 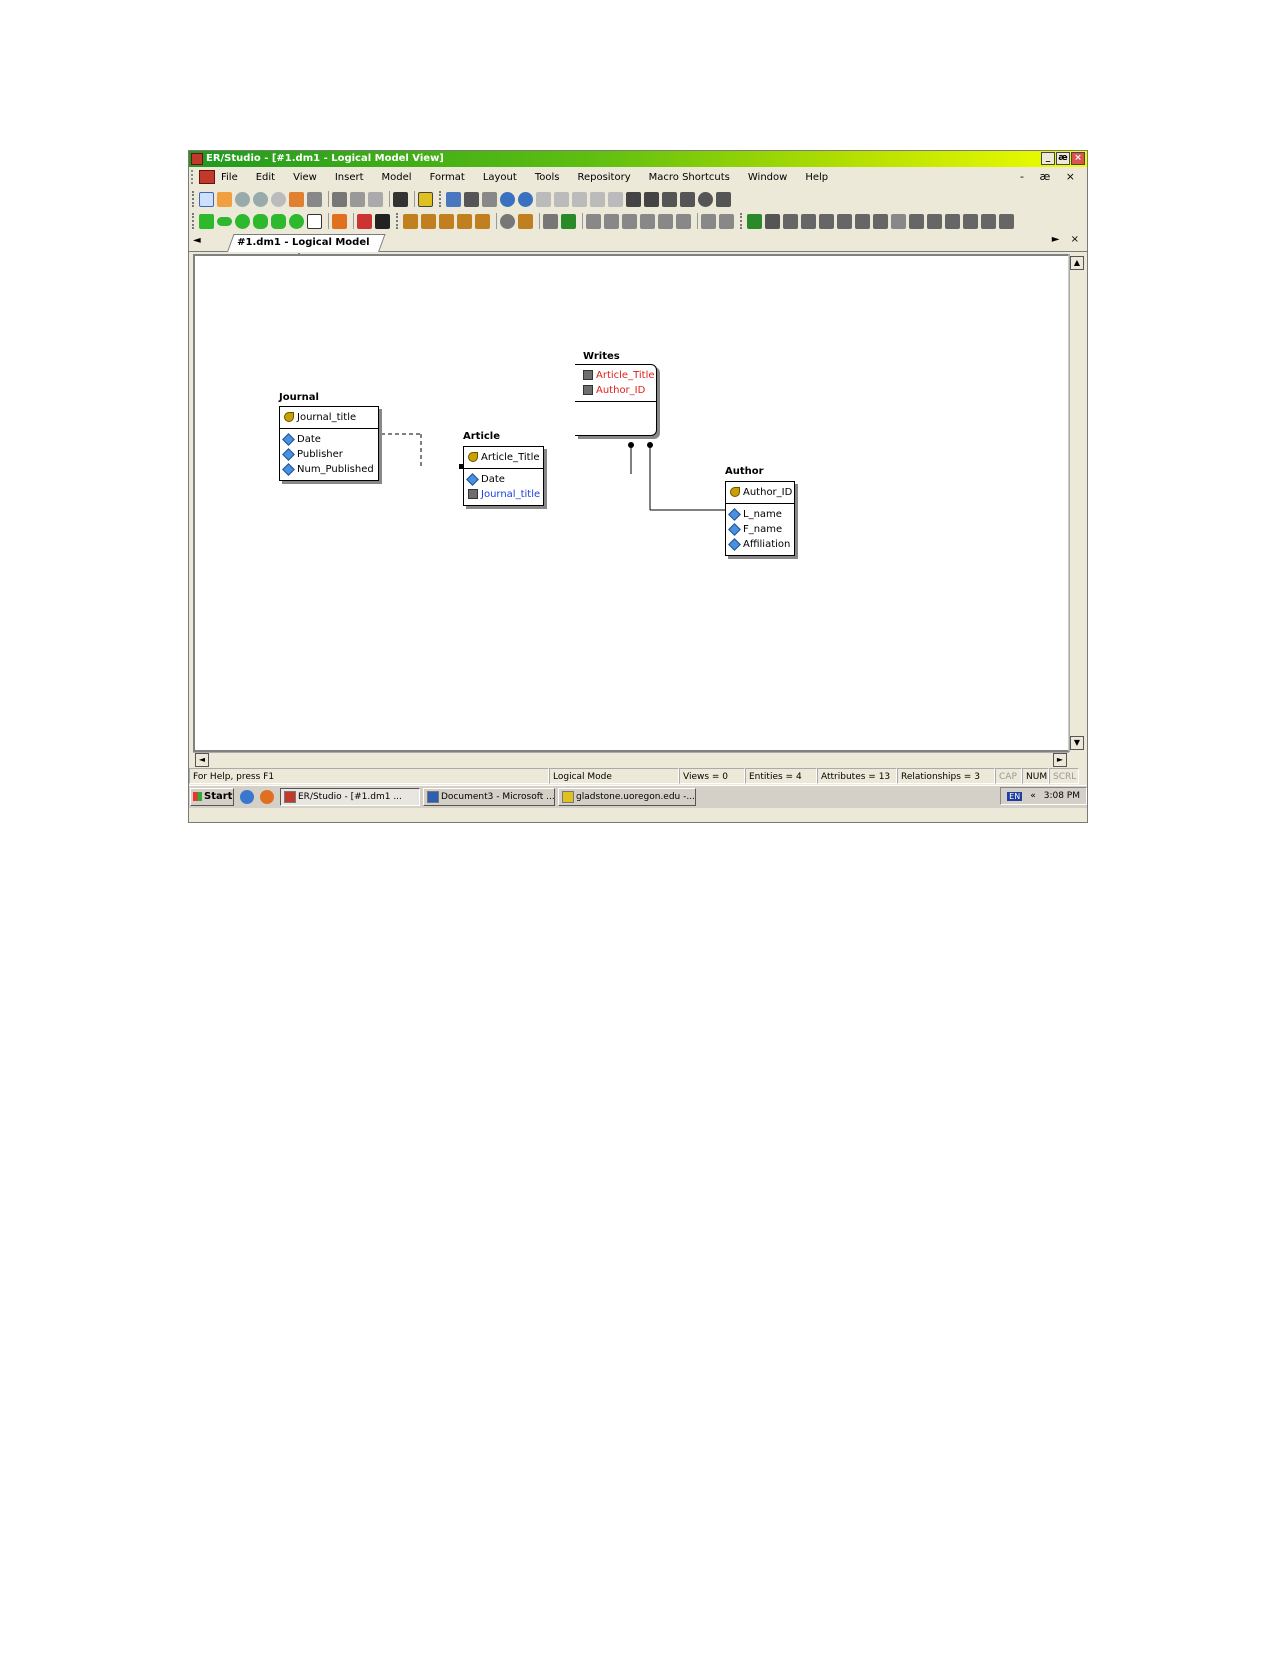 I want to click on rule-icon, so click(x=844, y=221).